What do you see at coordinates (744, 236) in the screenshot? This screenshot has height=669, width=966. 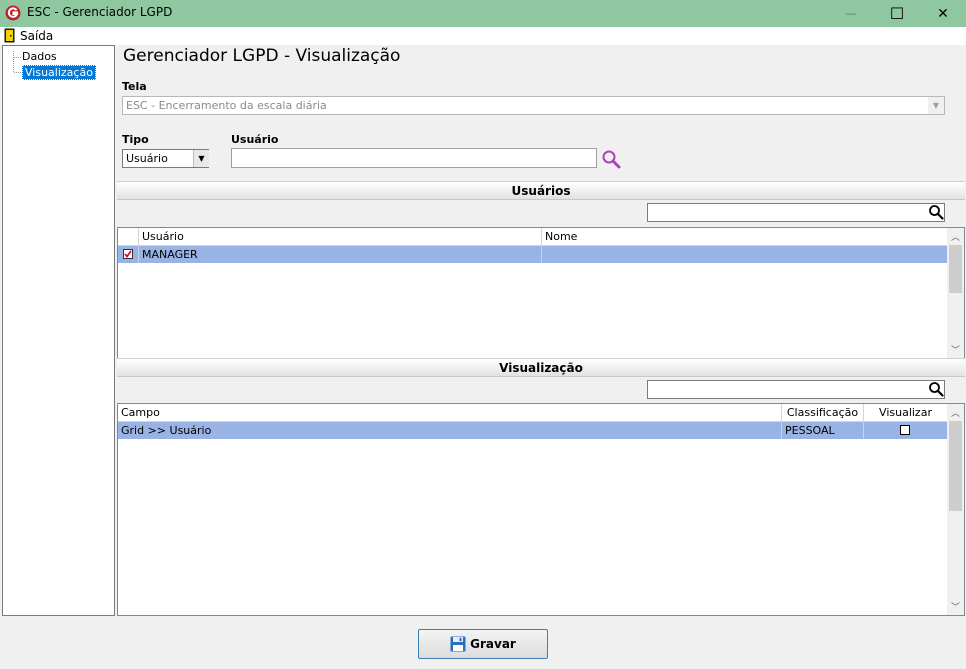 I see `users-column-nome: Nome` at bounding box center [744, 236].